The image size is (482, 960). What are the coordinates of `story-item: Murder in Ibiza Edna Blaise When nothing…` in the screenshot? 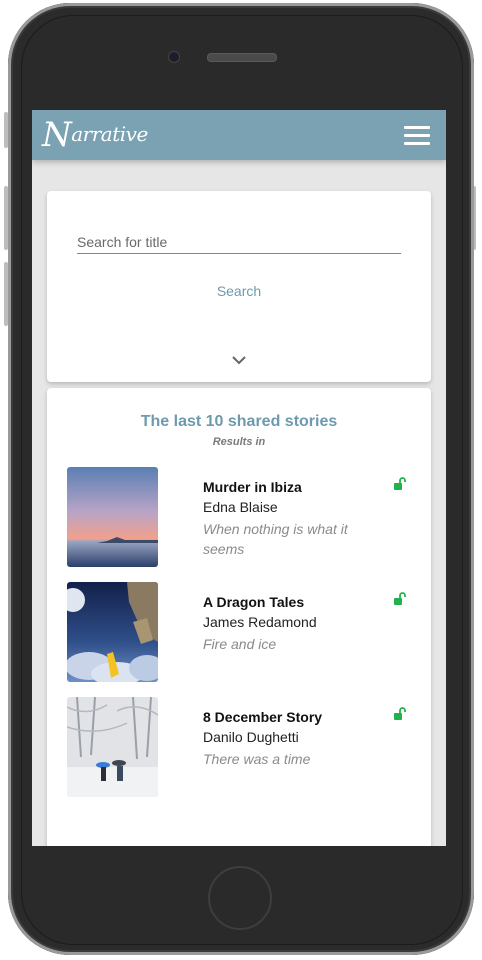 It's located at (239, 517).